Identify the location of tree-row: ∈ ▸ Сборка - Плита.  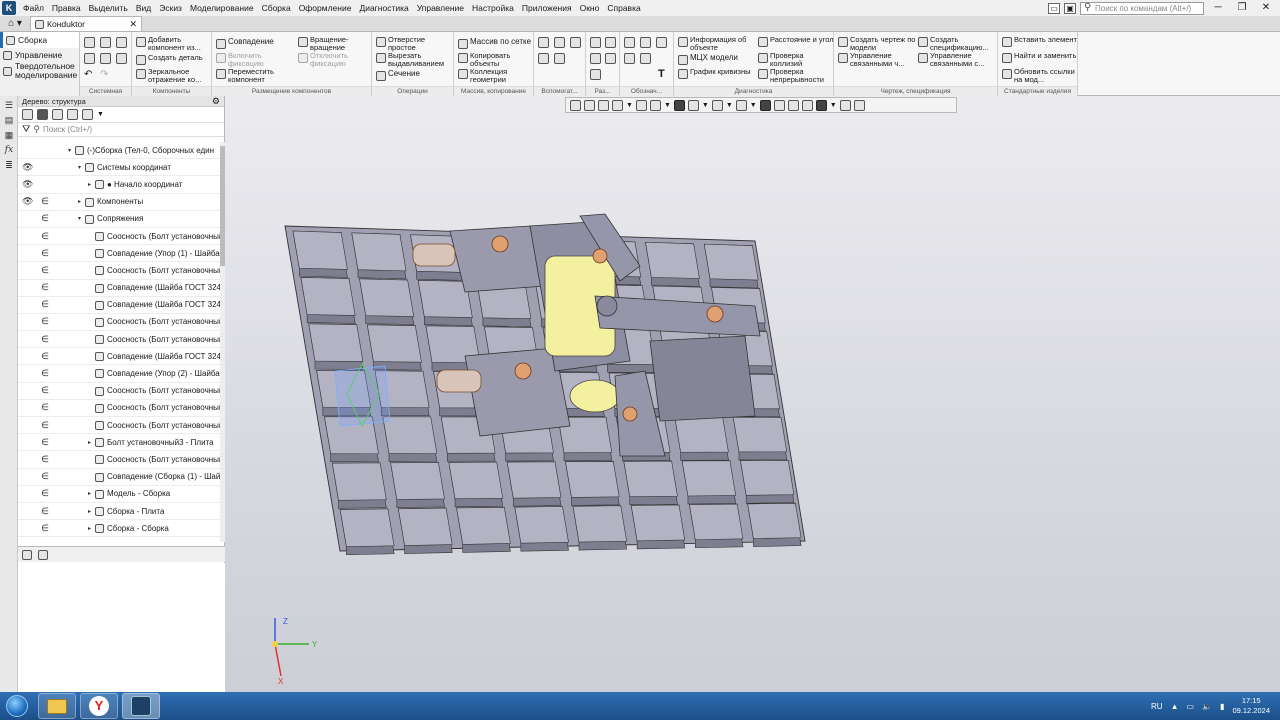
(121, 512).